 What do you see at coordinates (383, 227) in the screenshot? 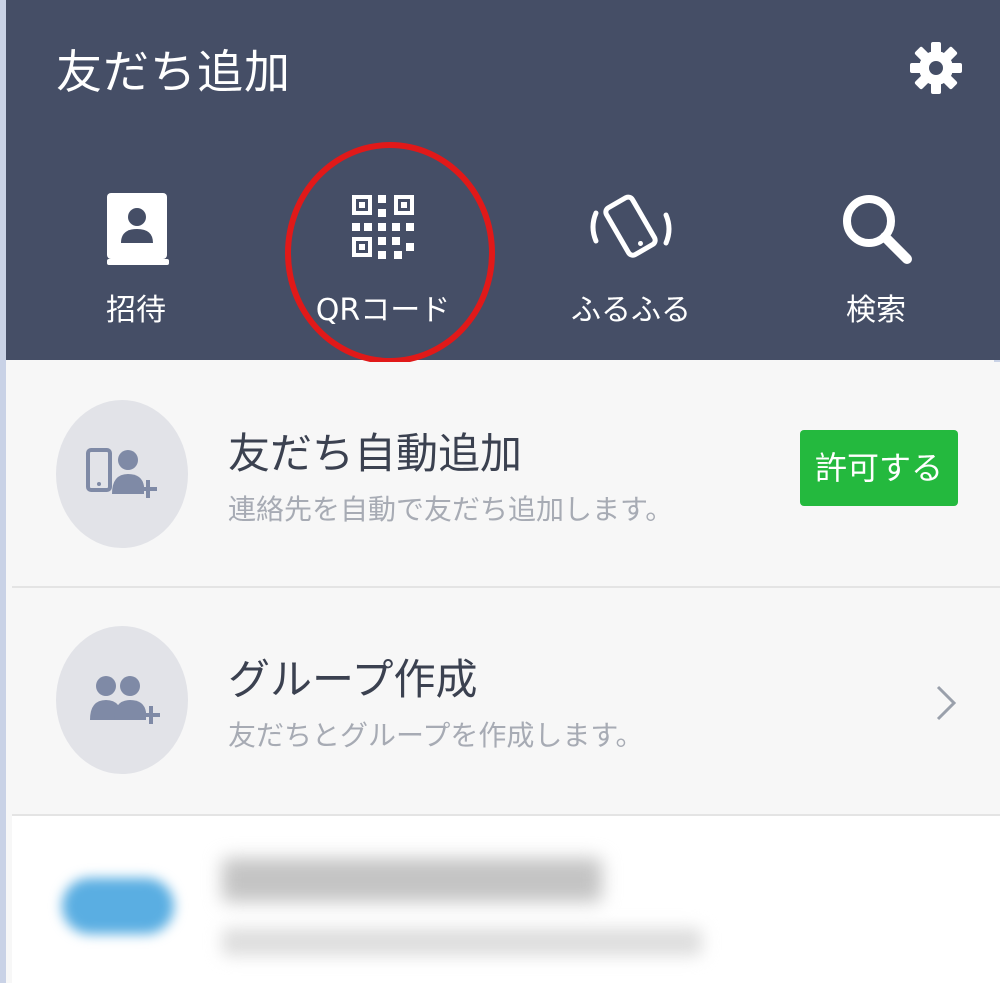
I see `qr-code-icon` at bounding box center [383, 227].